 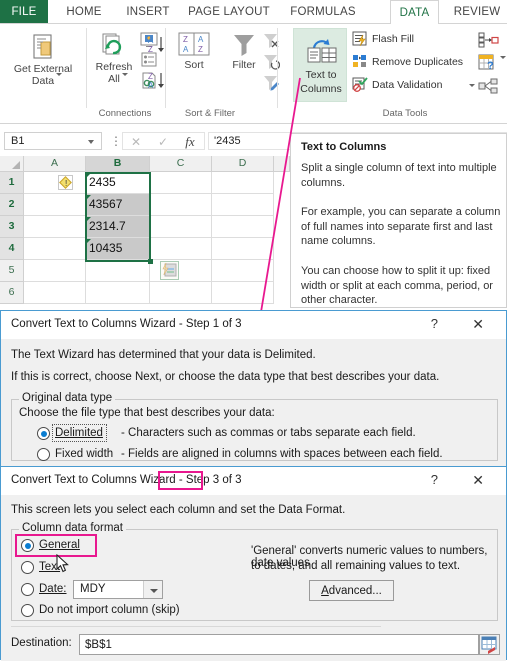 I want to click on radio-date-label: Date:, so click(x=53, y=589).